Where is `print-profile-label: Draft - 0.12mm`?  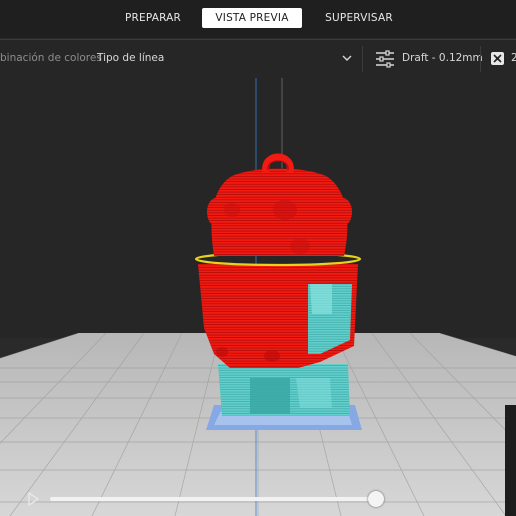 print-profile-label: Draft - 0.12mm is located at coordinates (442, 58).